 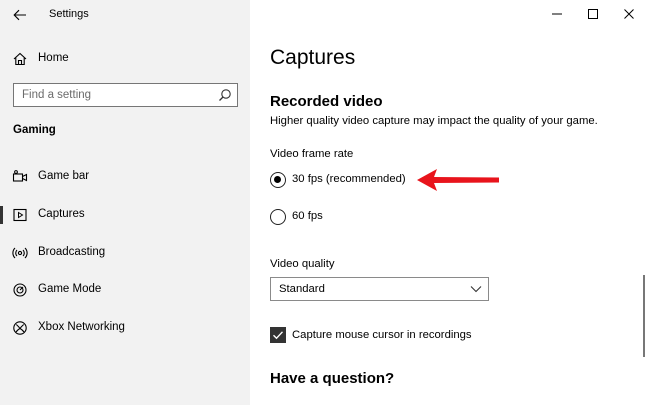 What do you see at coordinates (20, 215) in the screenshot?
I see `captures-icon` at bounding box center [20, 215].